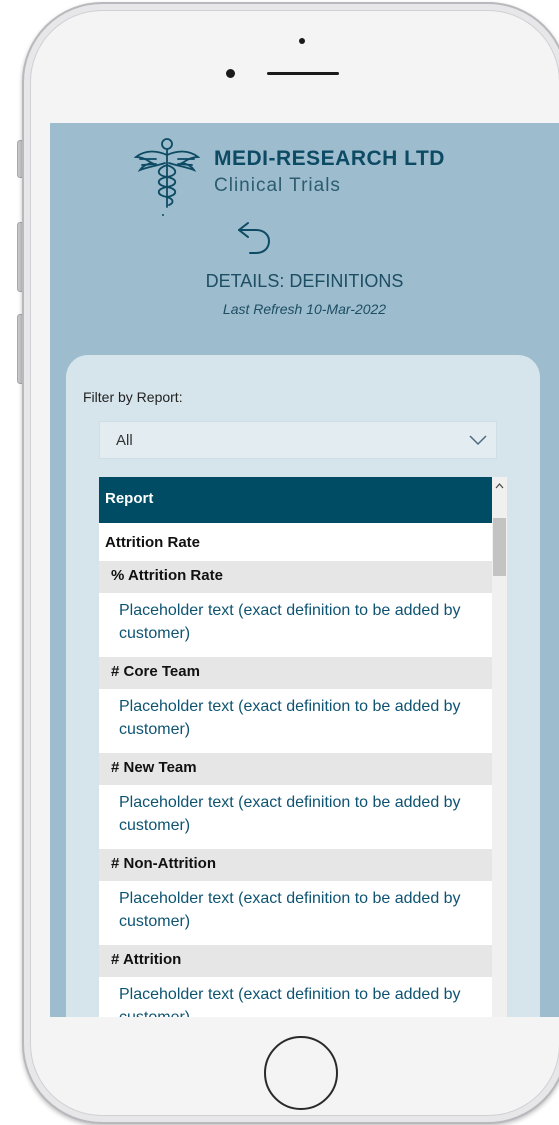 The height and width of the screenshot is (1125, 559). What do you see at coordinates (295, 865) in the screenshot?
I see `table-row-measure: # Non-Attrition` at bounding box center [295, 865].